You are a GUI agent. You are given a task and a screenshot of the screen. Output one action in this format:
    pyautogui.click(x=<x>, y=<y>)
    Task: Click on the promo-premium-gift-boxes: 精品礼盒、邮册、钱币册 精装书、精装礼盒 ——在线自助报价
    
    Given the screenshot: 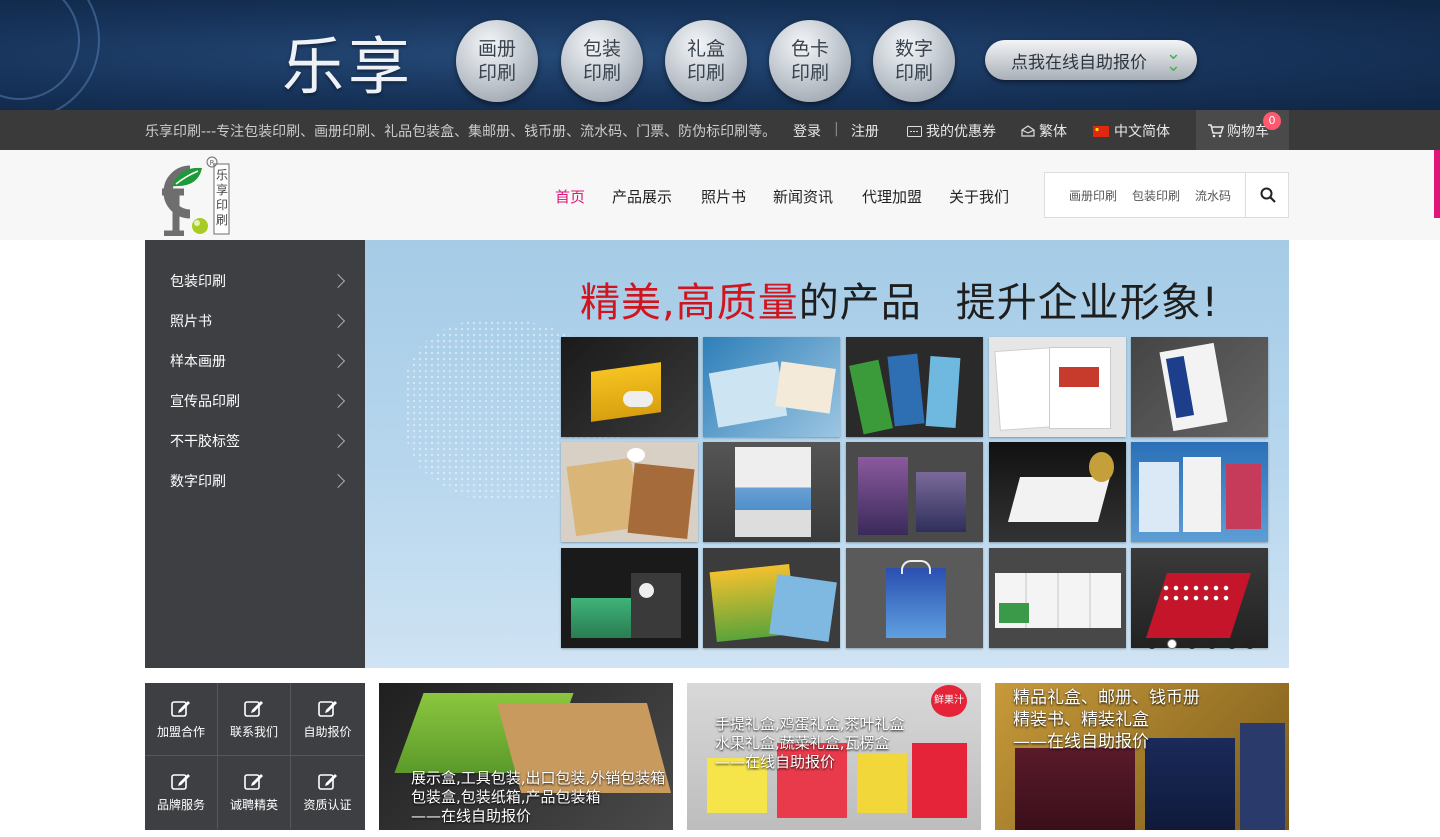 What is the action you would take?
    pyautogui.click(x=1142, y=756)
    